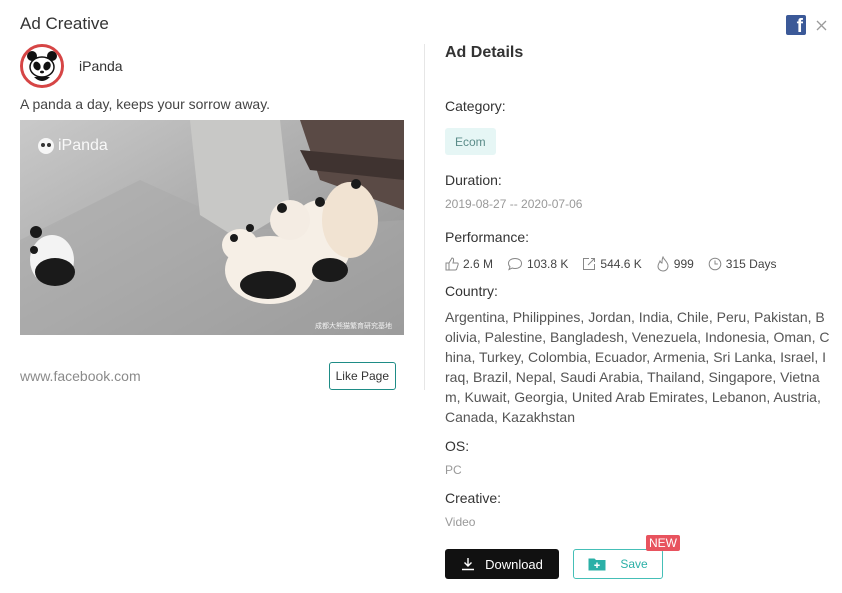  I want to click on folder-add-icon, so click(597, 564).